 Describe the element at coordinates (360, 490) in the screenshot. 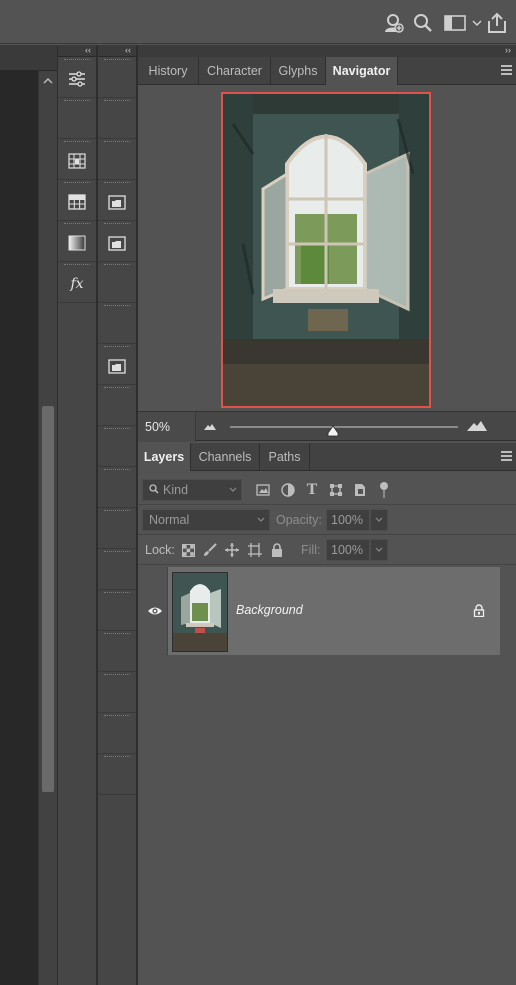

I see `smart-object-filter-icon` at that location.